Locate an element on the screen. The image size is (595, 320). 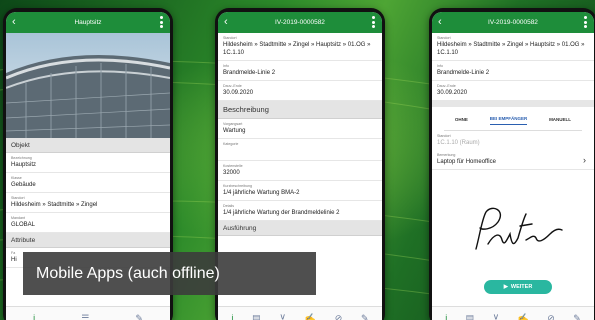
attachment-icon: ✎ is located at coordinates (139, 316).